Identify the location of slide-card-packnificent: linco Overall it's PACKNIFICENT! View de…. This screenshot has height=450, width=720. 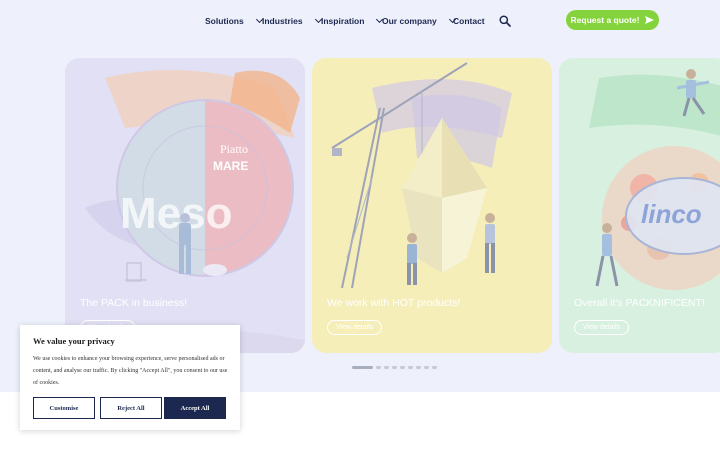
(639, 205).